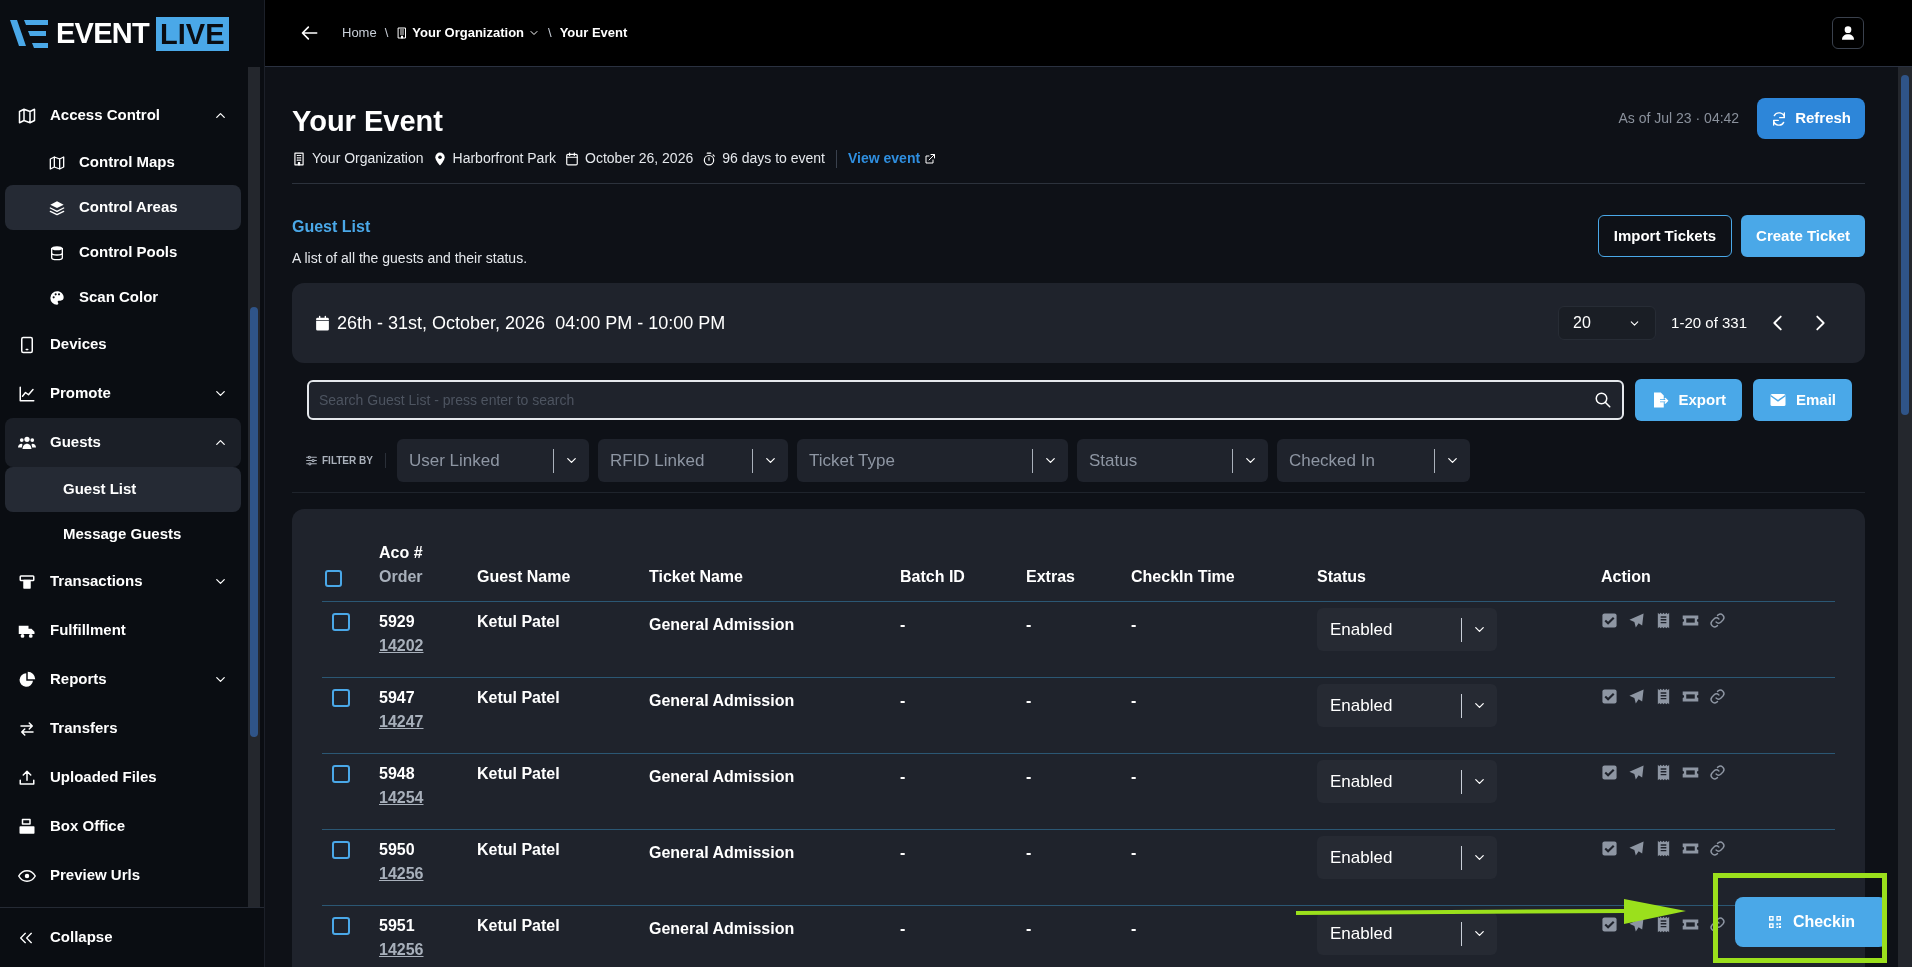 The width and height of the screenshot is (1912, 967). I want to click on aco-number: 5950, so click(397, 850).